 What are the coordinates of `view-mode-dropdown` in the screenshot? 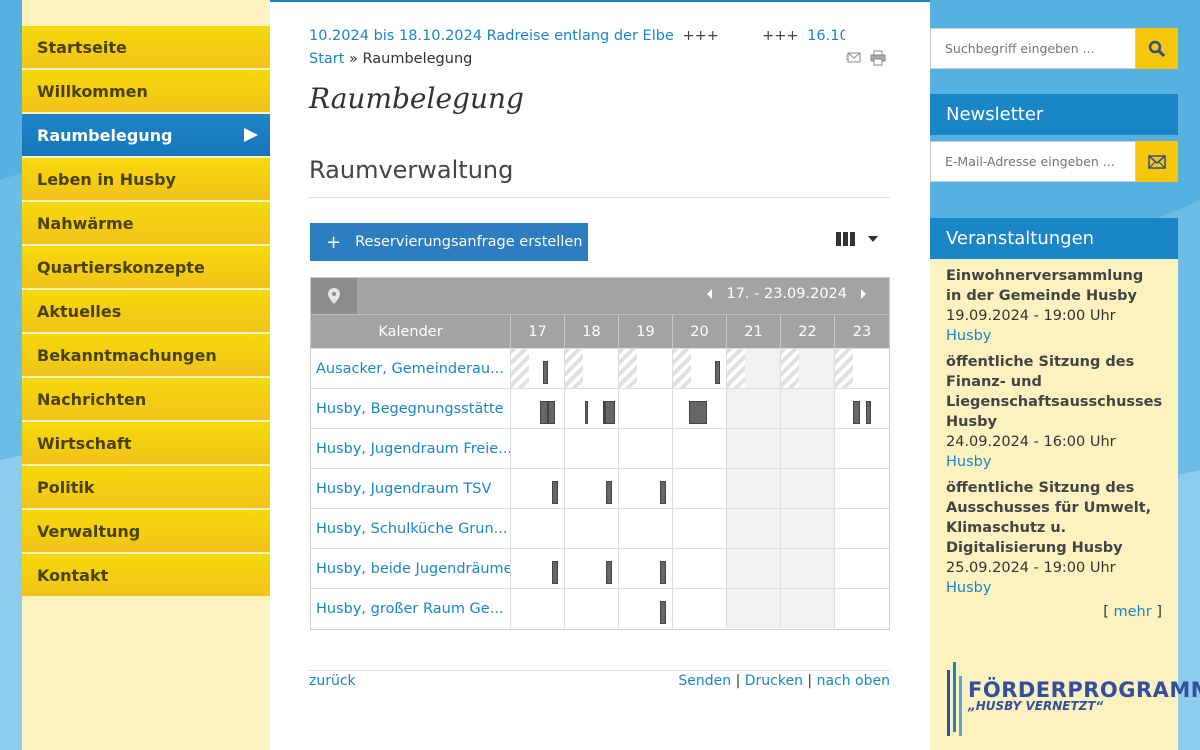 It's located at (857, 239).